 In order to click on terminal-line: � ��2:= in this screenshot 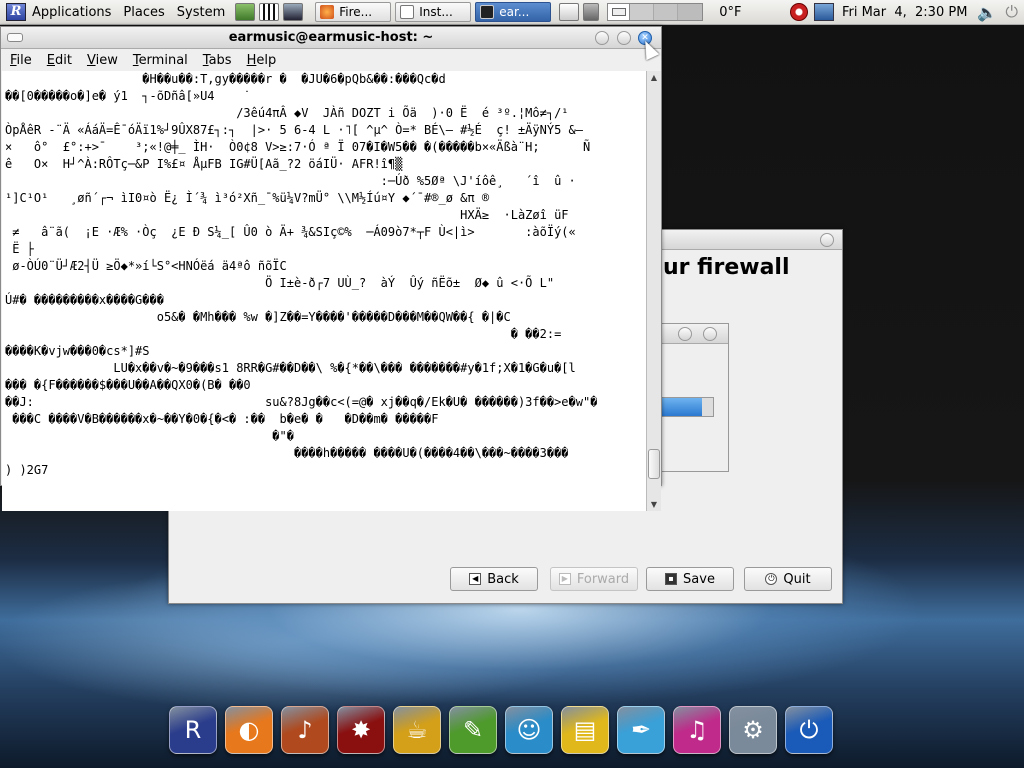, I will do `click(283, 334)`.